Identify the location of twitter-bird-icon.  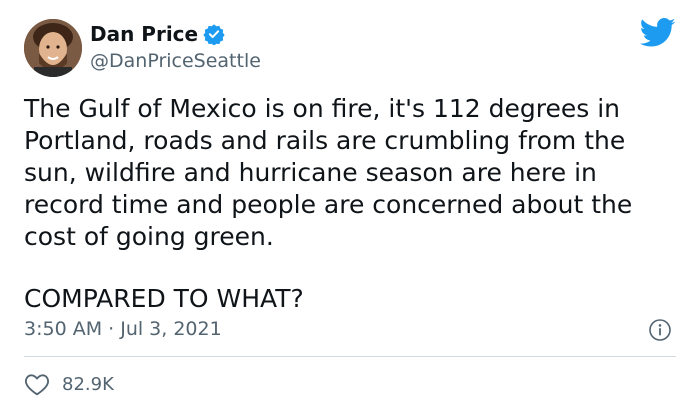
(657, 33).